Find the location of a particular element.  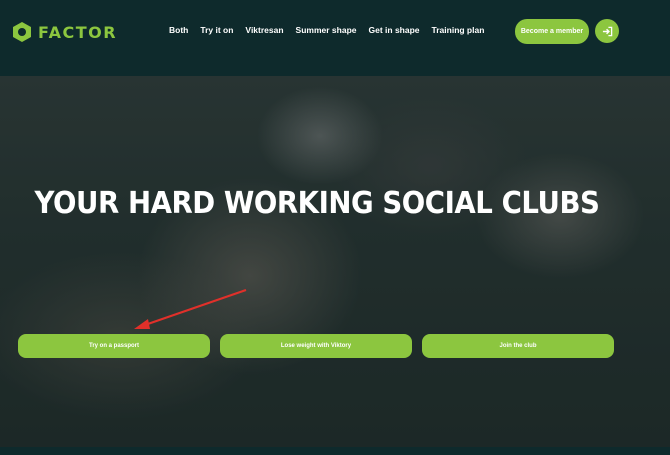

nav-item-training-plan: Training plan is located at coordinates (458, 30).